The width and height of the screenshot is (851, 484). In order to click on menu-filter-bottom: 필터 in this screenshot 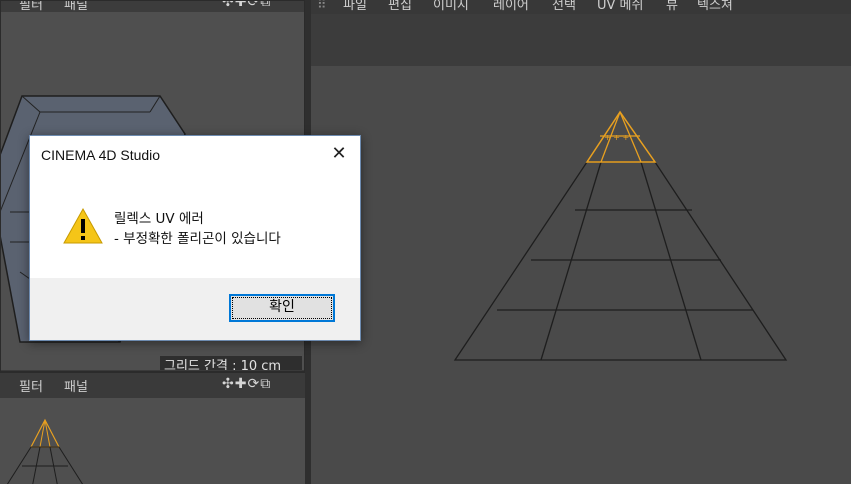, I will do `click(31, 385)`.